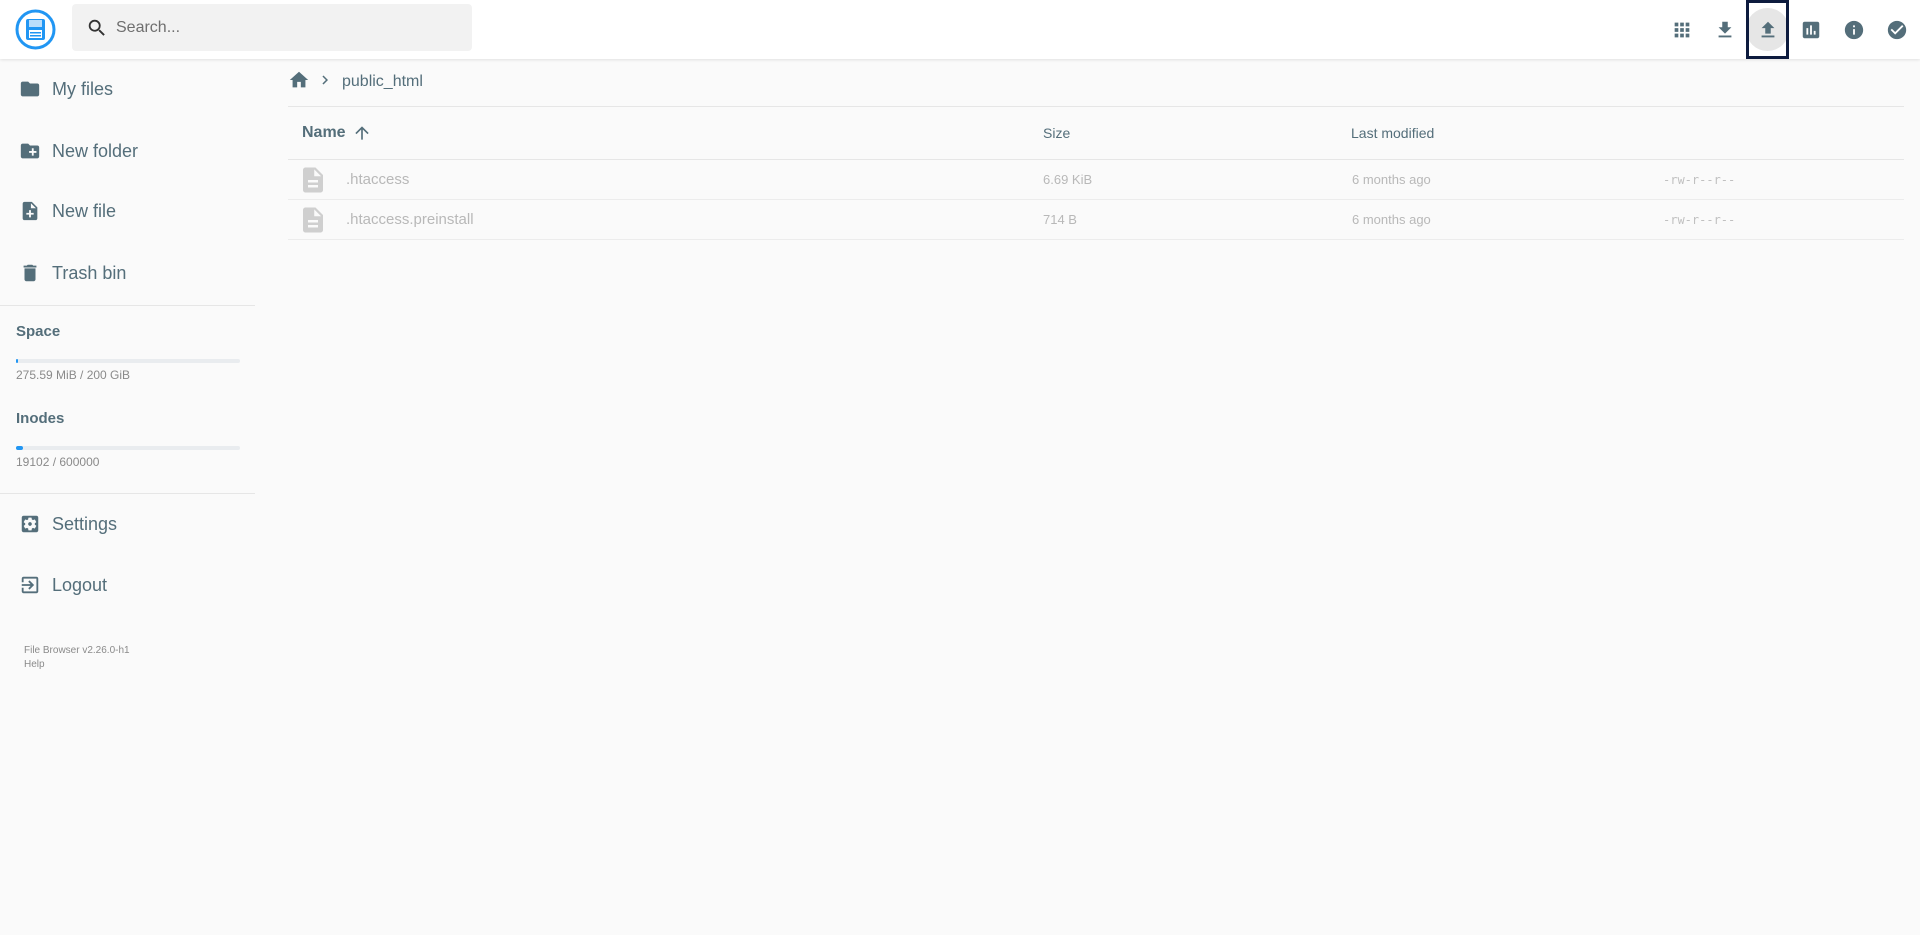 The width and height of the screenshot is (1920, 935). I want to click on upload-button, so click(1767, 29).